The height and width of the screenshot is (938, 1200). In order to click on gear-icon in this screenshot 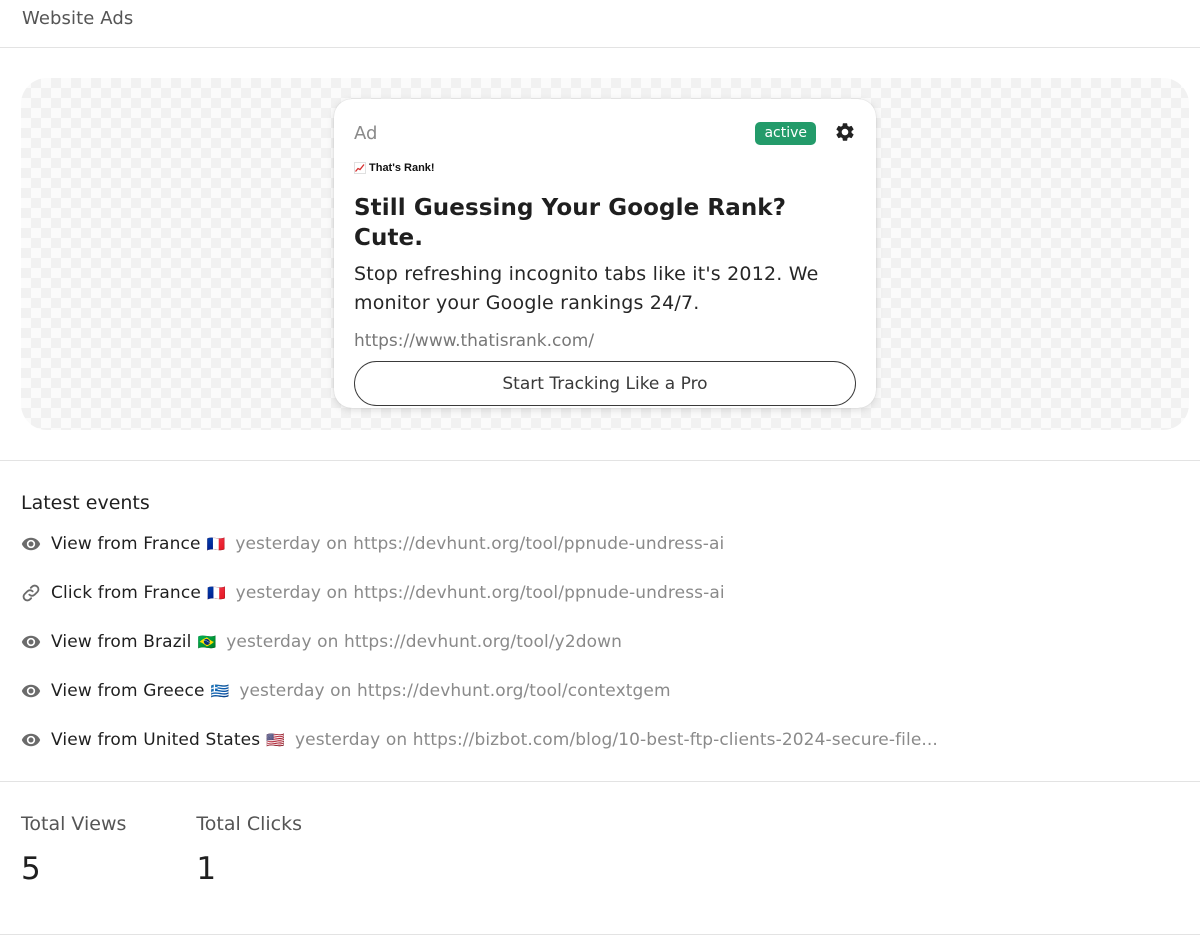, I will do `click(845, 132)`.